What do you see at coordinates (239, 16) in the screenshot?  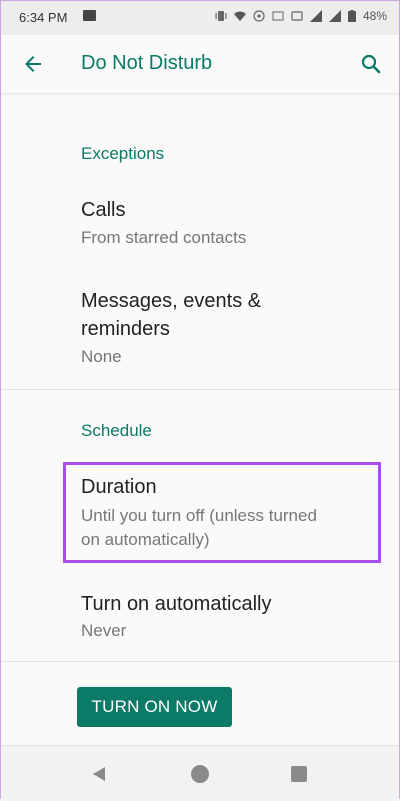 I see `wifi-icon` at bounding box center [239, 16].